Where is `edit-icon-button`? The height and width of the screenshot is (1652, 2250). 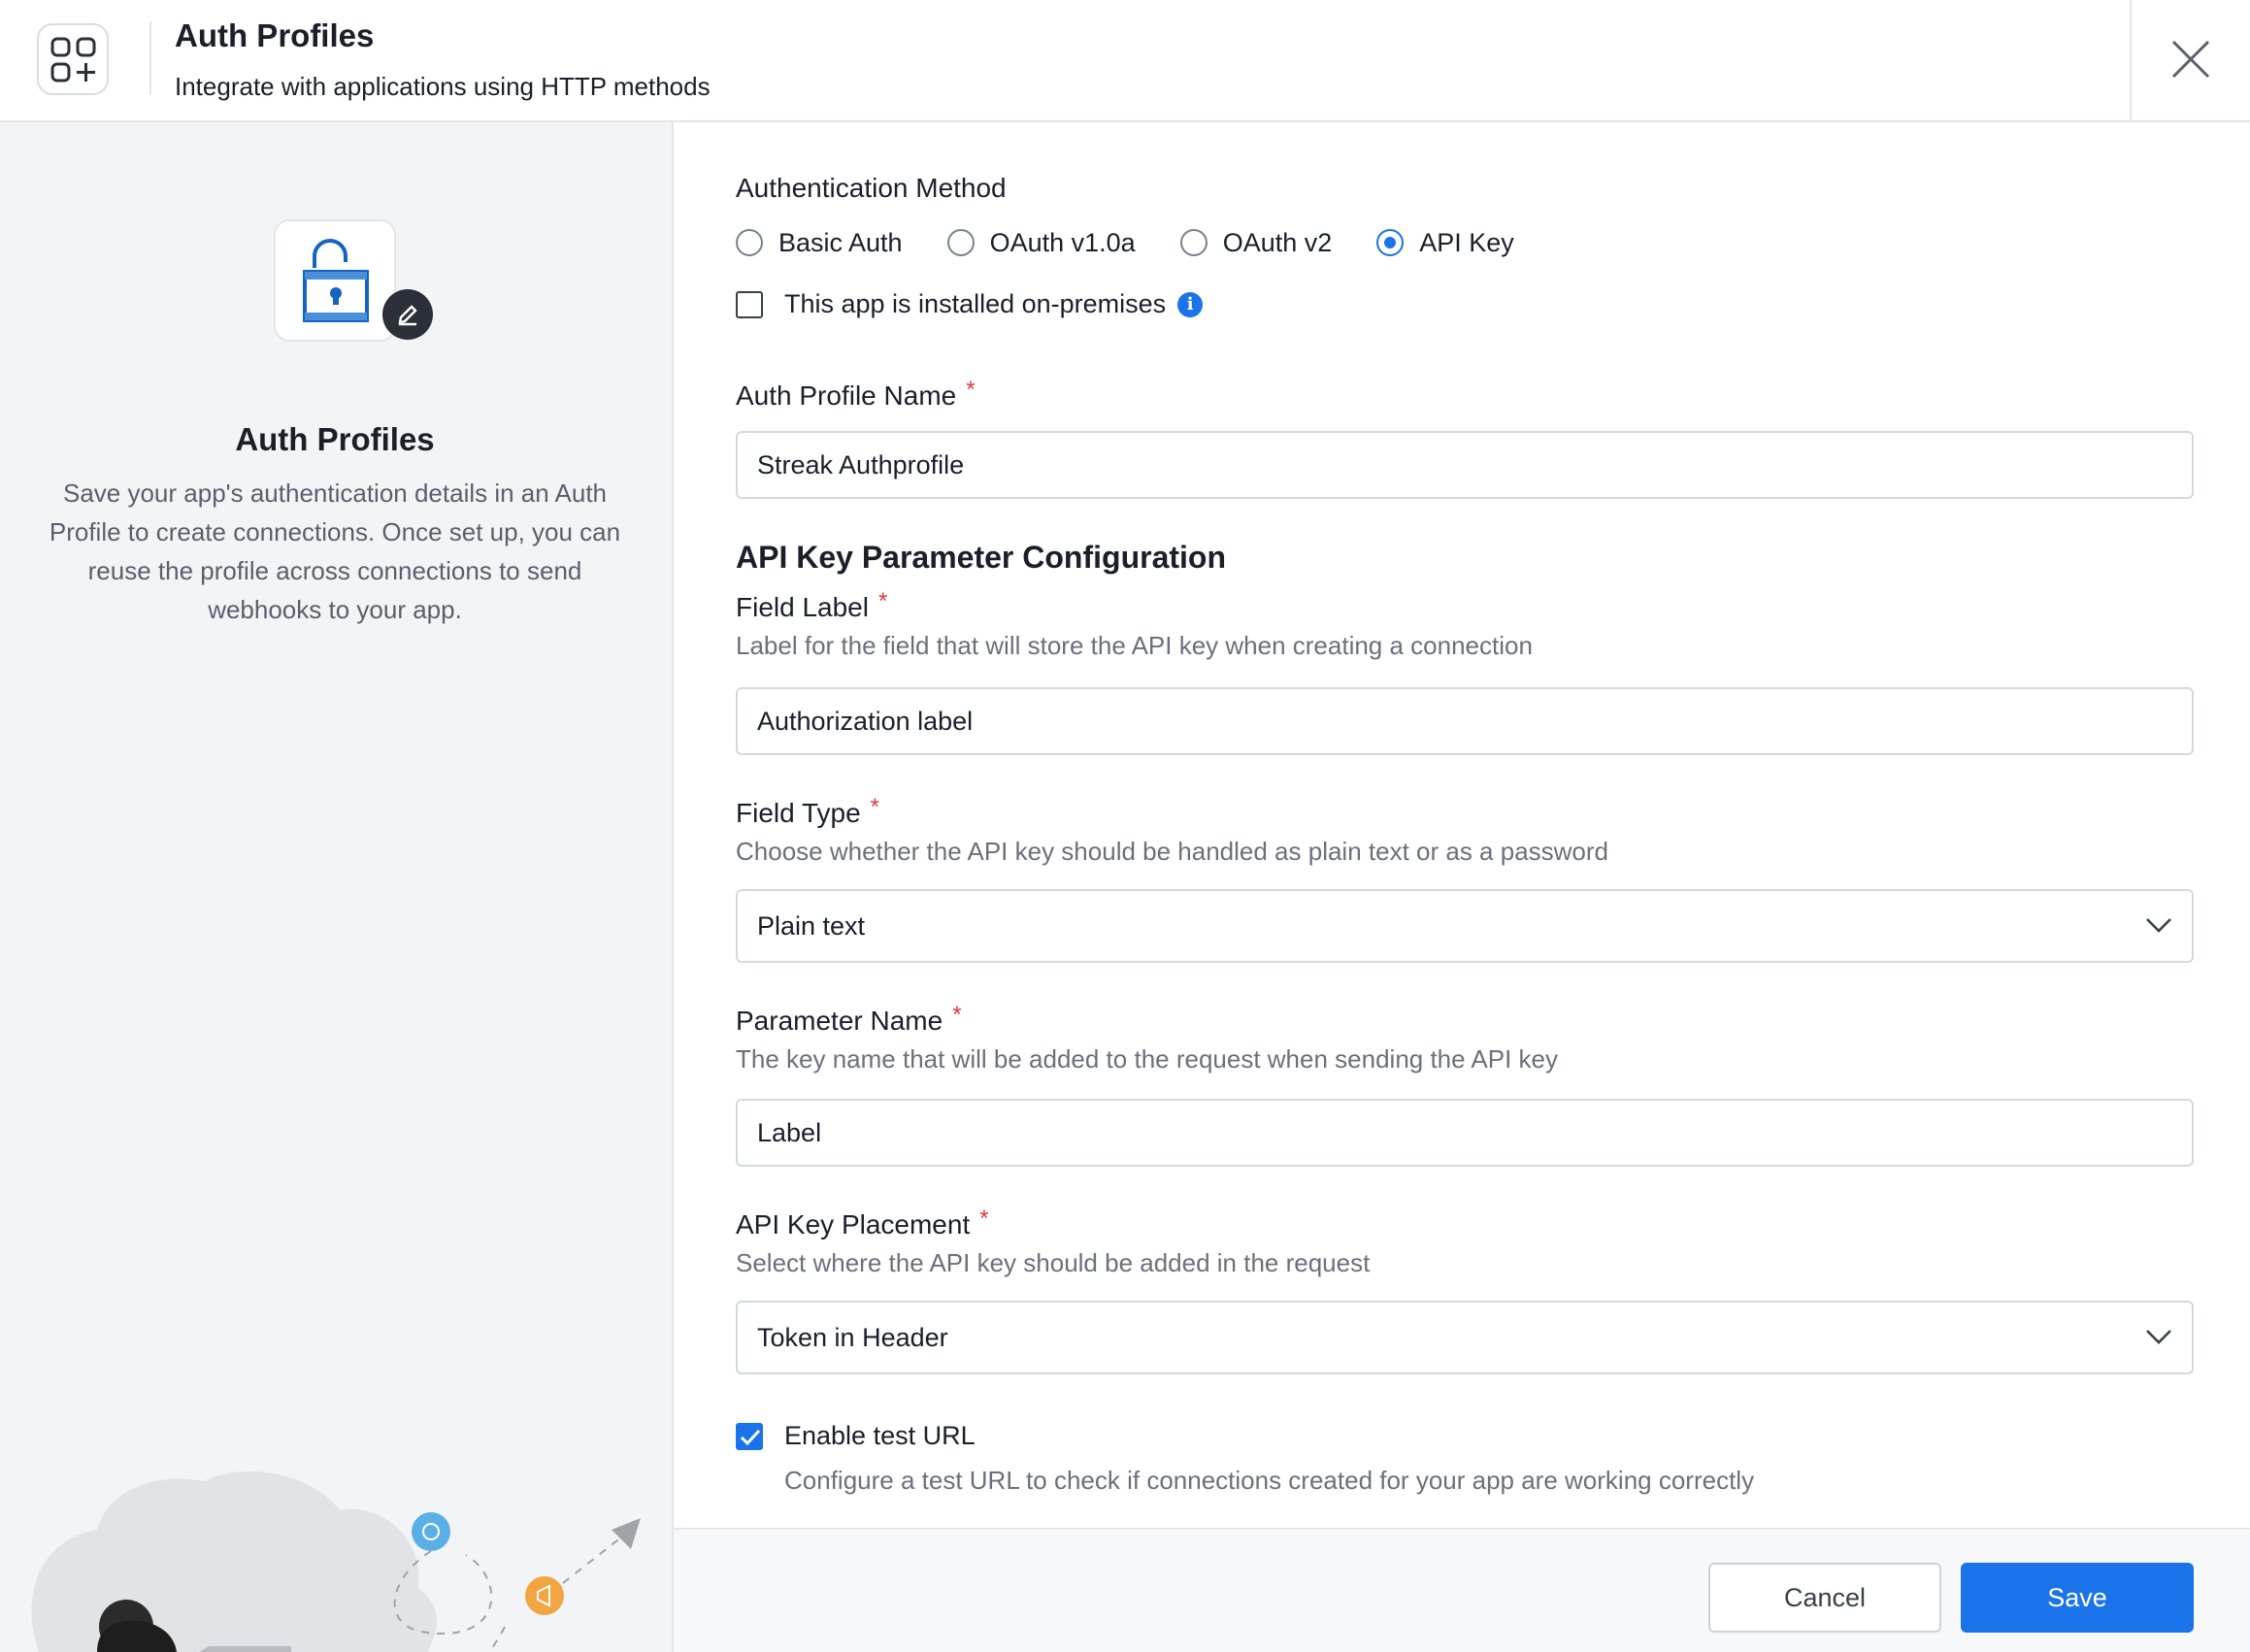
edit-icon-button is located at coordinates (407, 314).